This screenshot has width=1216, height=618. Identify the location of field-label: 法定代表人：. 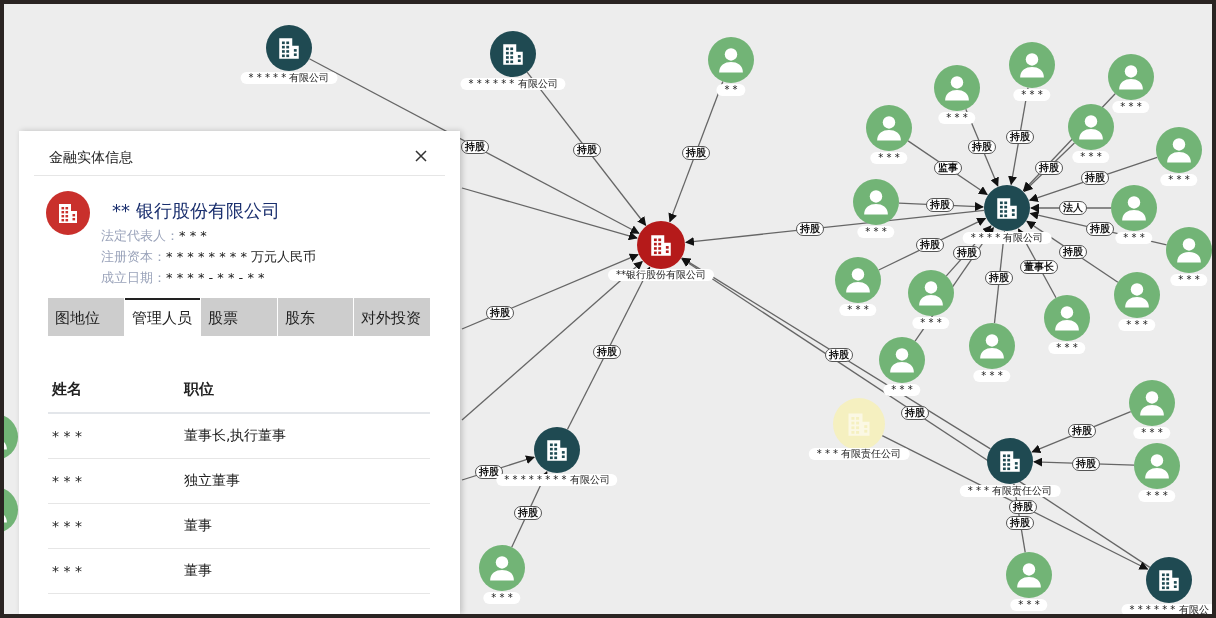
(140, 235).